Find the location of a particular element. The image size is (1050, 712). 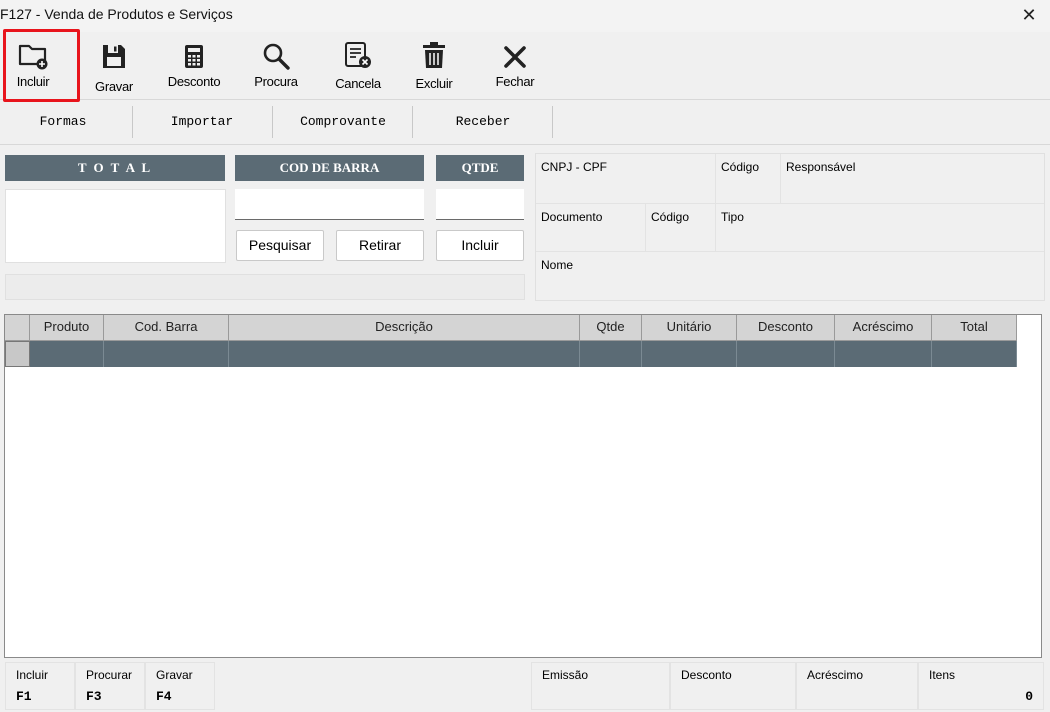

action-tab-row: Formas Importar Comprovante Receber is located at coordinates (525, 123).